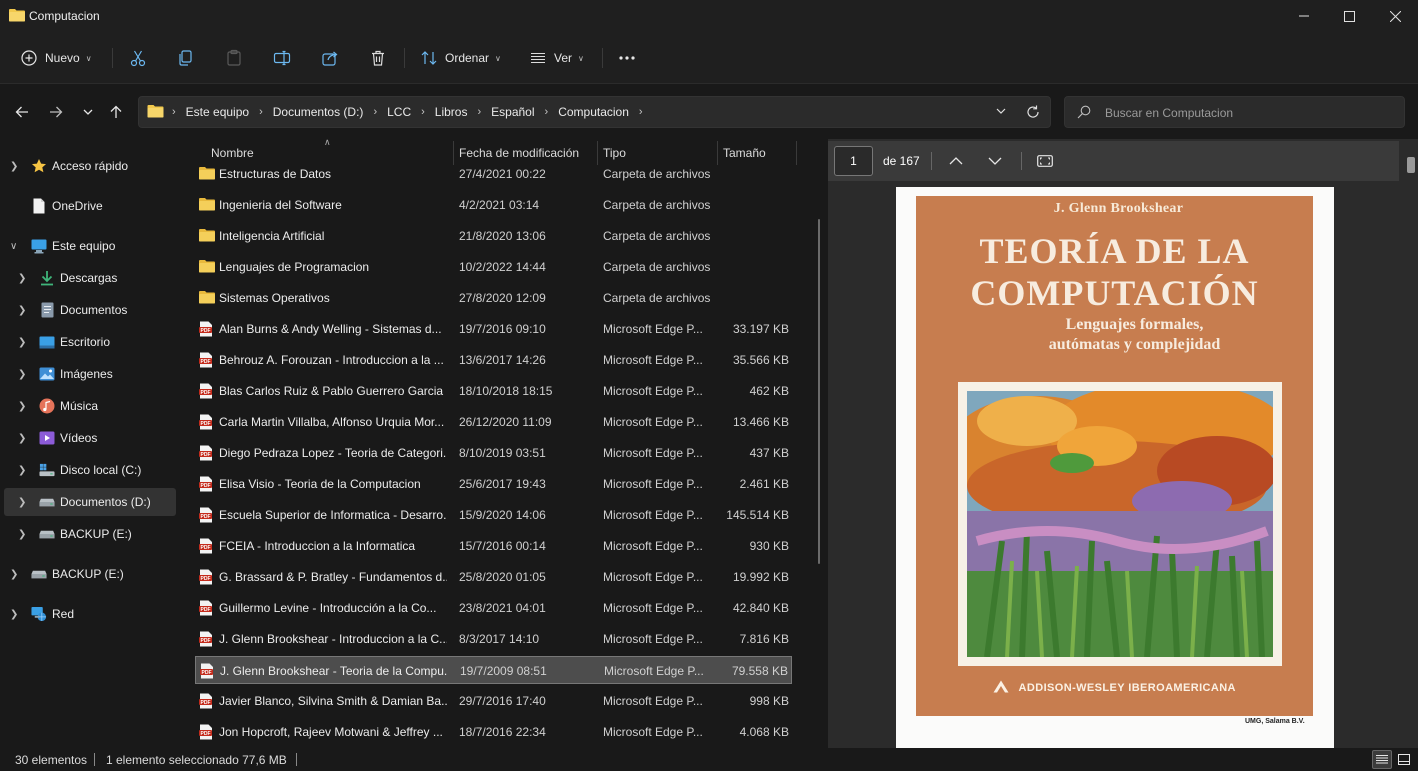  What do you see at coordinates (1410, 443) in the screenshot?
I see `preview-scrollbar` at bounding box center [1410, 443].